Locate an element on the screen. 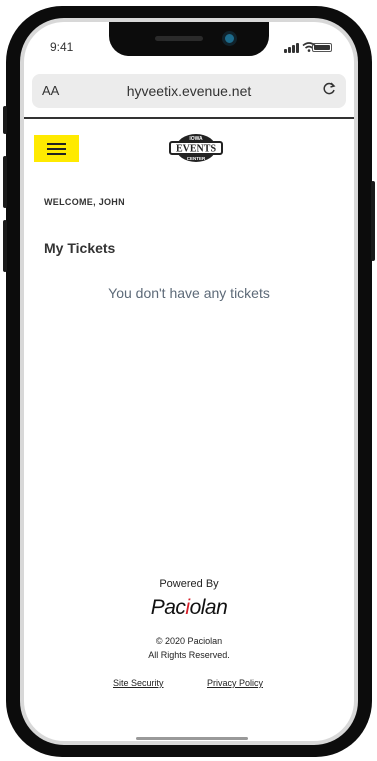  notch is located at coordinates (189, 39).